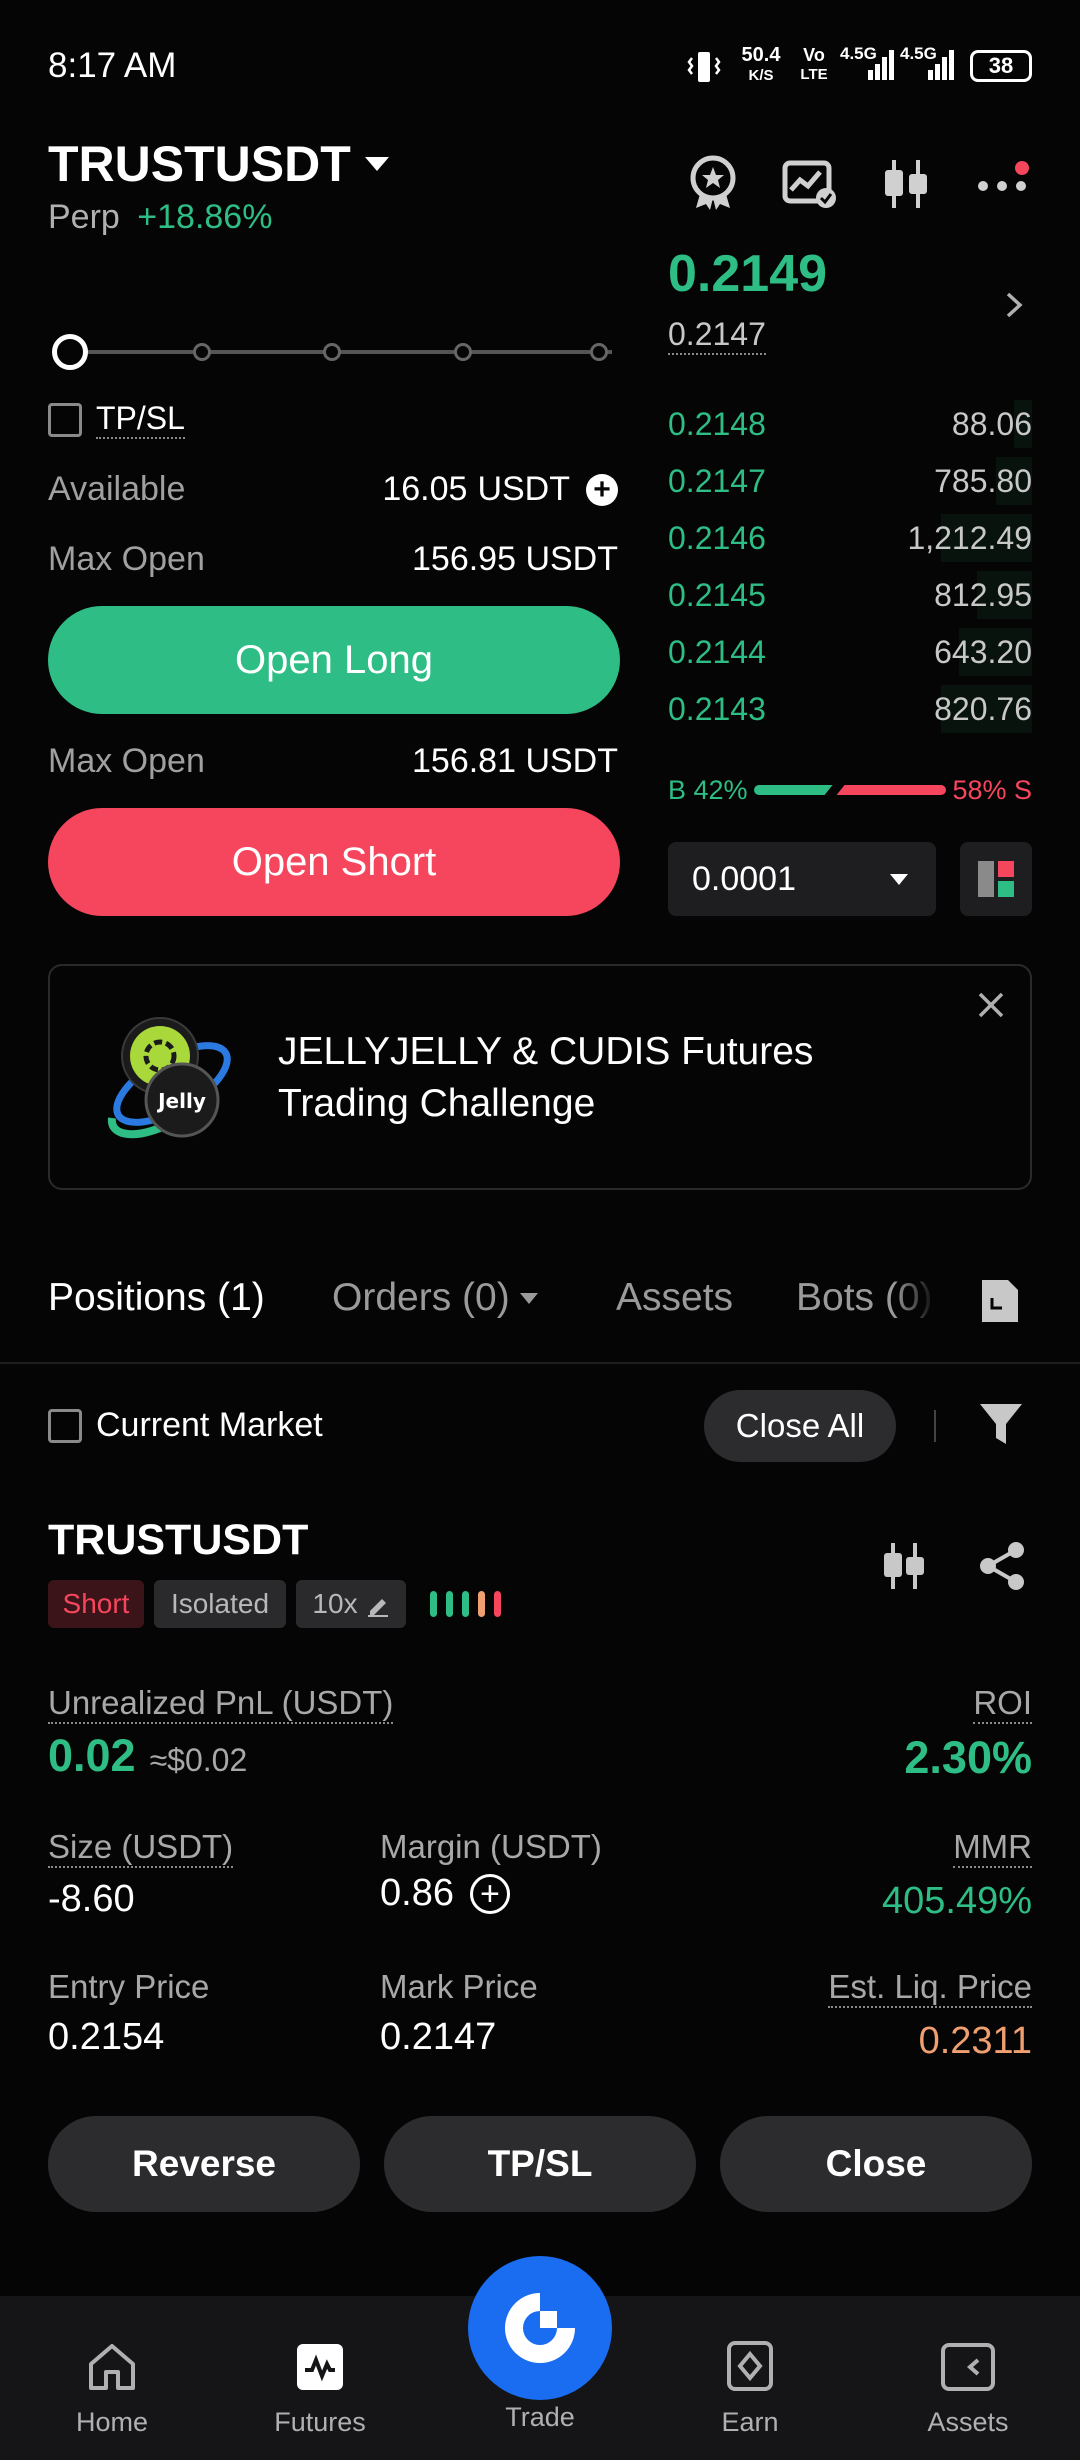 This screenshot has width=1080, height=2460. What do you see at coordinates (992, 1848) in the screenshot?
I see `mmr-label: MMR` at bounding box center [992, 1848].